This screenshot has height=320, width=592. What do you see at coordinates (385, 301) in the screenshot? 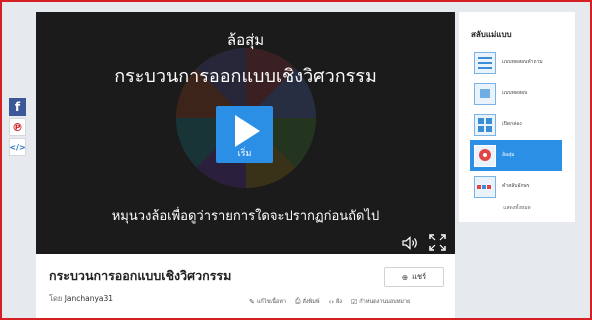
I see `assign-label: กำหนดงานมอบหมาย` at bounding box center [385, 301].